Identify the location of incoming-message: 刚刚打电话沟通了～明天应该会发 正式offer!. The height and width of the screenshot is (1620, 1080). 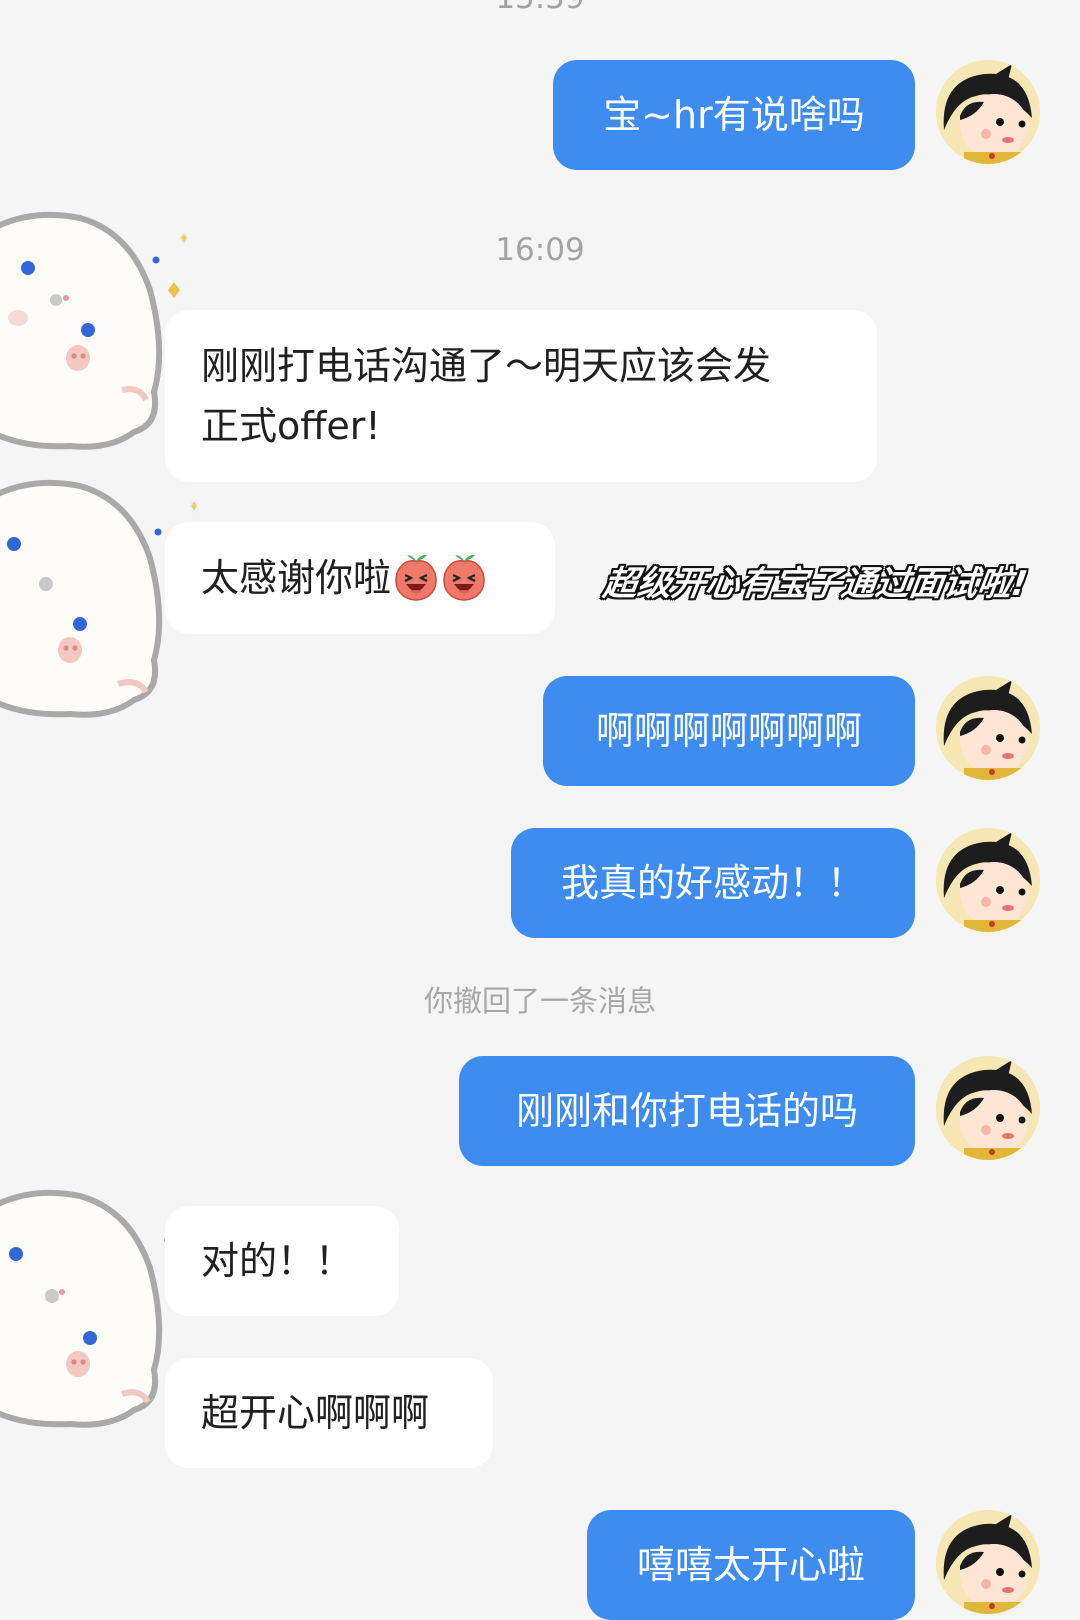
(521, 396).